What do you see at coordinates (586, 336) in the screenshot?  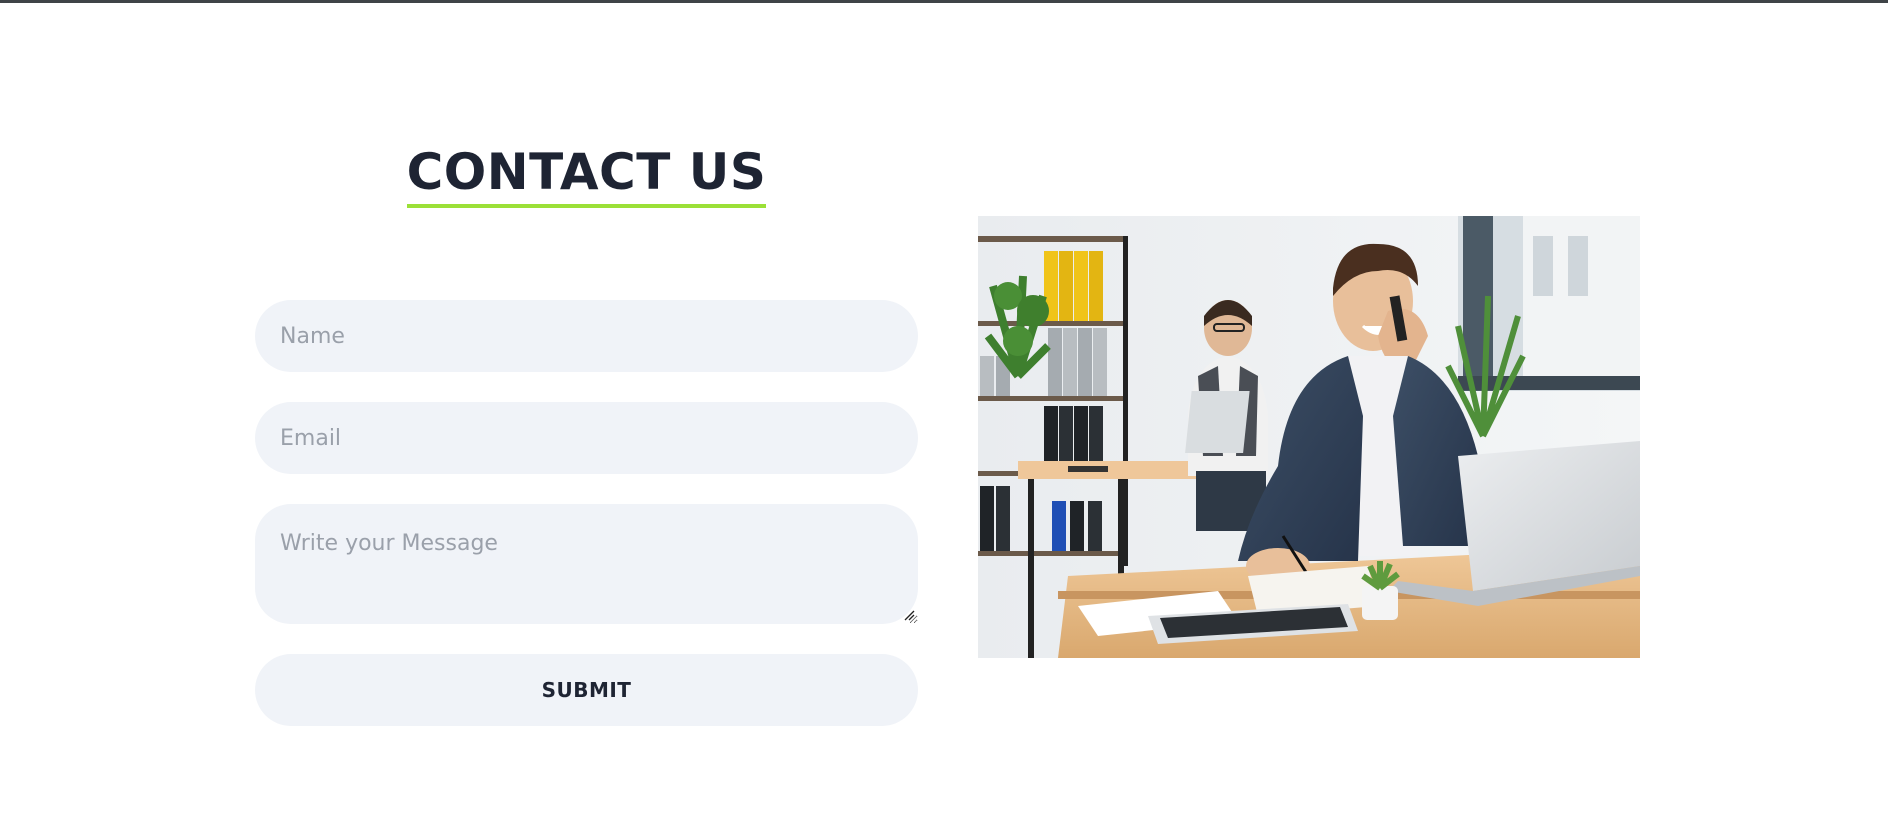 I see `name-field` at bounding box center [586, 336].